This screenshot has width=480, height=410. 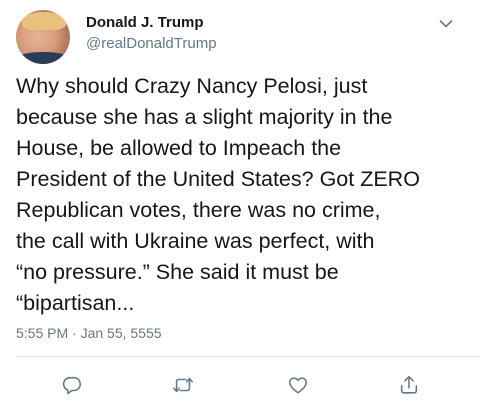 What do you see at coordinates (43, 58) in the screenshot?
I see `avatar-suit` at bounding box center [43, 58].